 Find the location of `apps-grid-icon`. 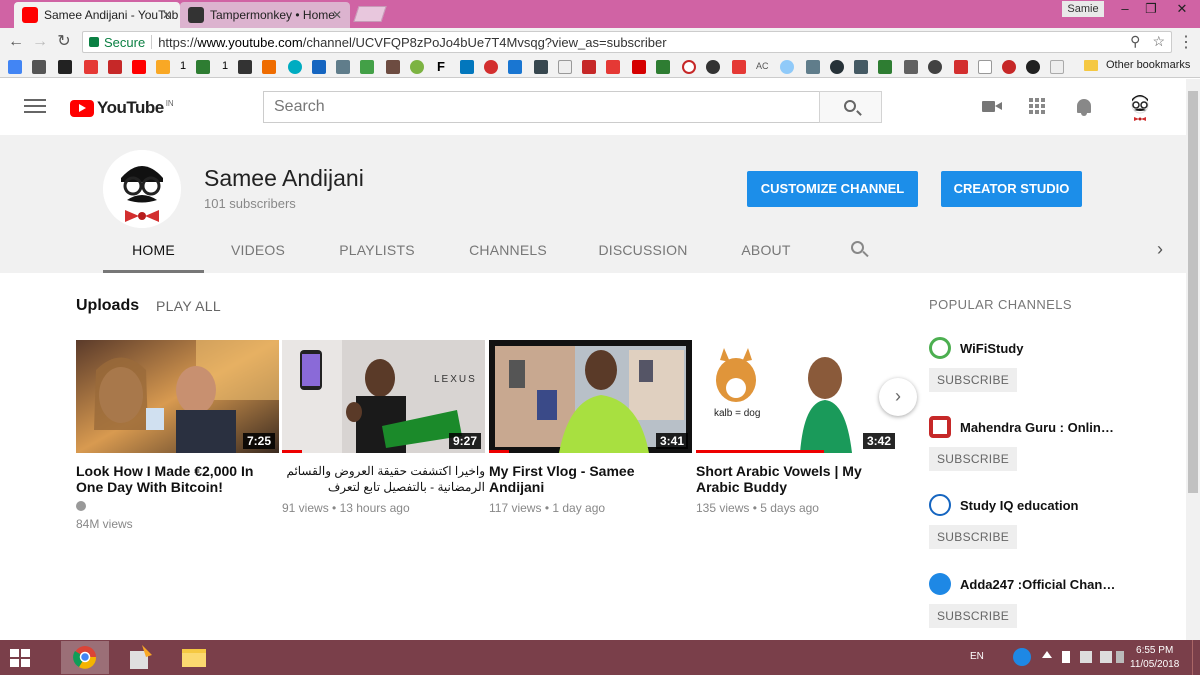

apps-grid-icon is located at coordinates (1037, 106).